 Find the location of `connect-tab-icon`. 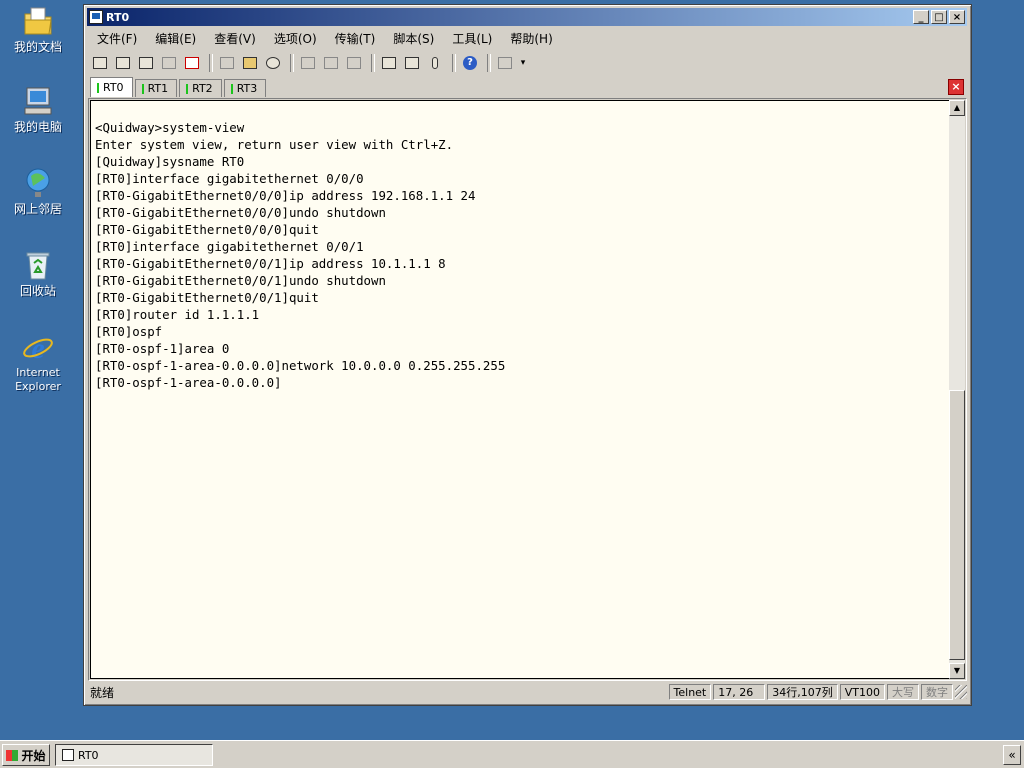

connect-tab-icon is located at coordinates (146, 63).